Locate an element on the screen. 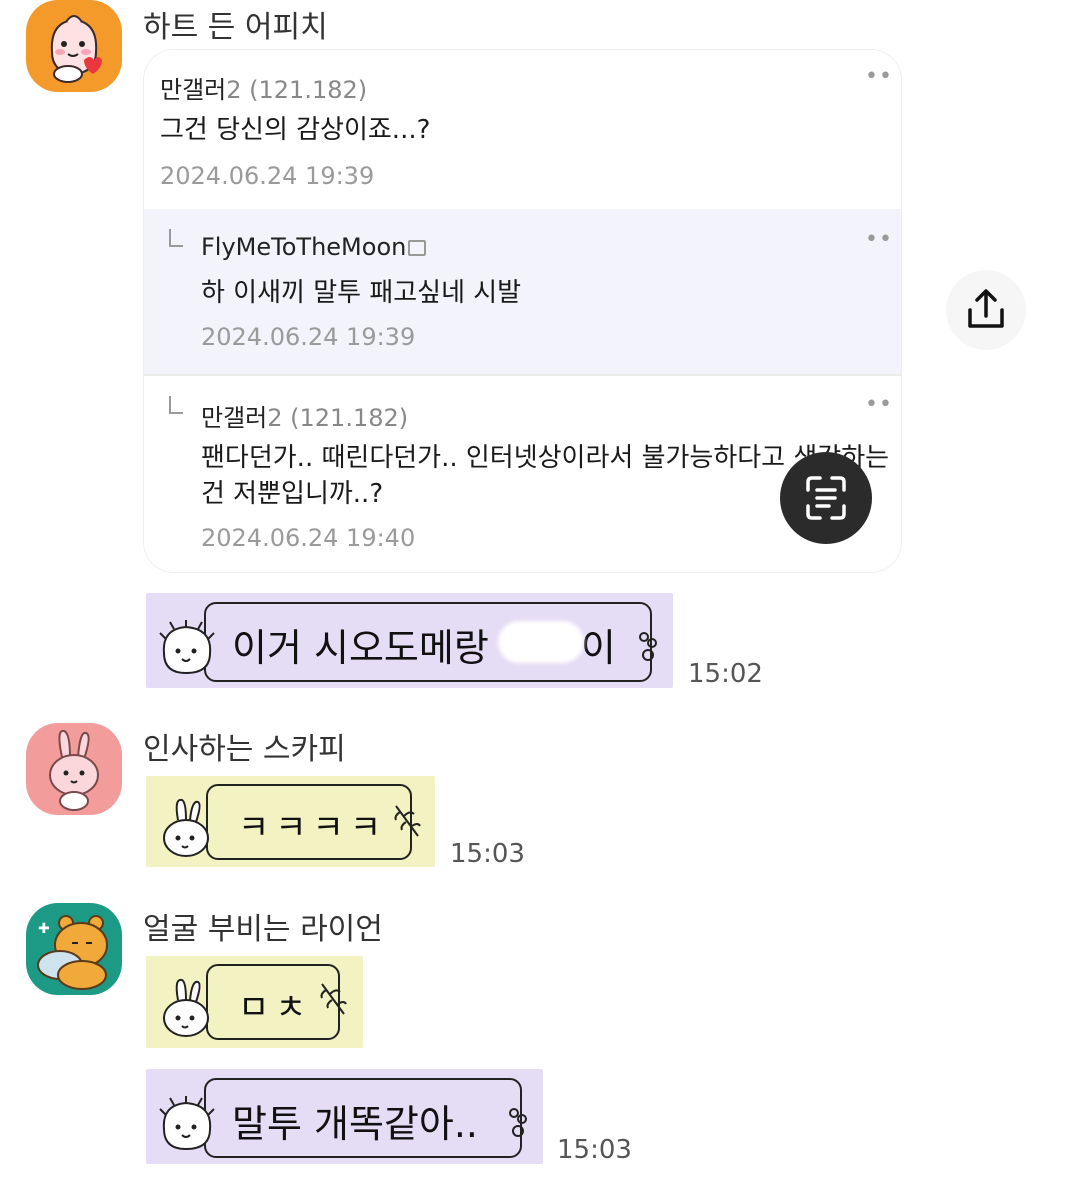 This screenshot has width=1089, height=1200. emoticon-message: ㅋㅋㅋㅋ is located at coordinates (290, 821).